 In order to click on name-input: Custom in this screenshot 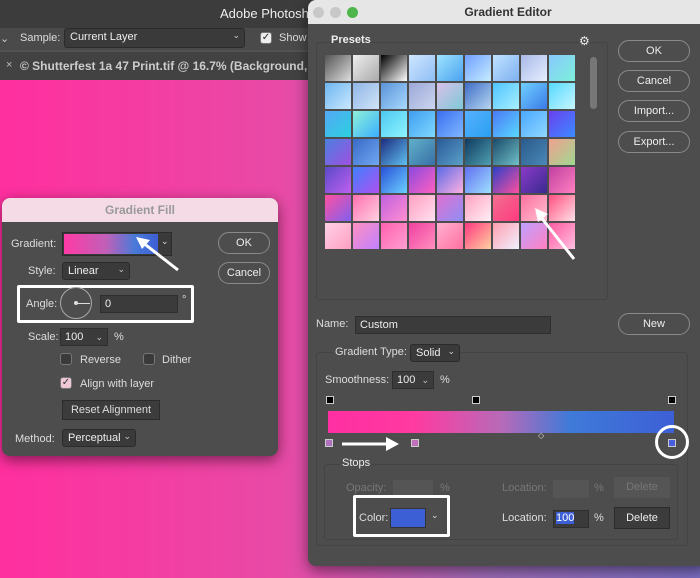, I will do `click(453, 325)`.